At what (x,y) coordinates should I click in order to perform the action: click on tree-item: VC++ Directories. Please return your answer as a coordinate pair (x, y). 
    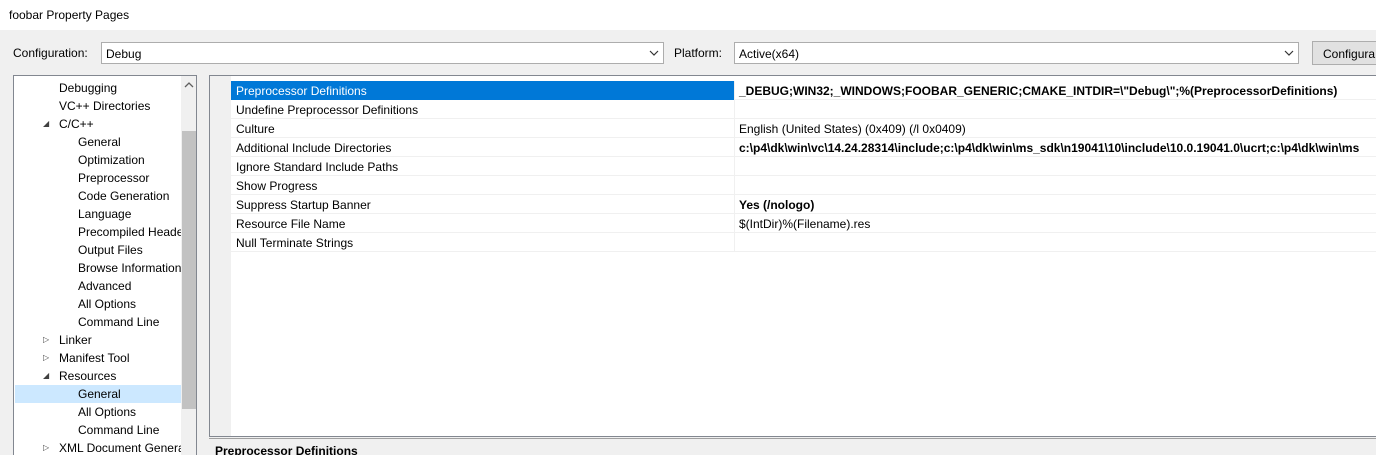
    Looking at the image, I should click on (98, 106).